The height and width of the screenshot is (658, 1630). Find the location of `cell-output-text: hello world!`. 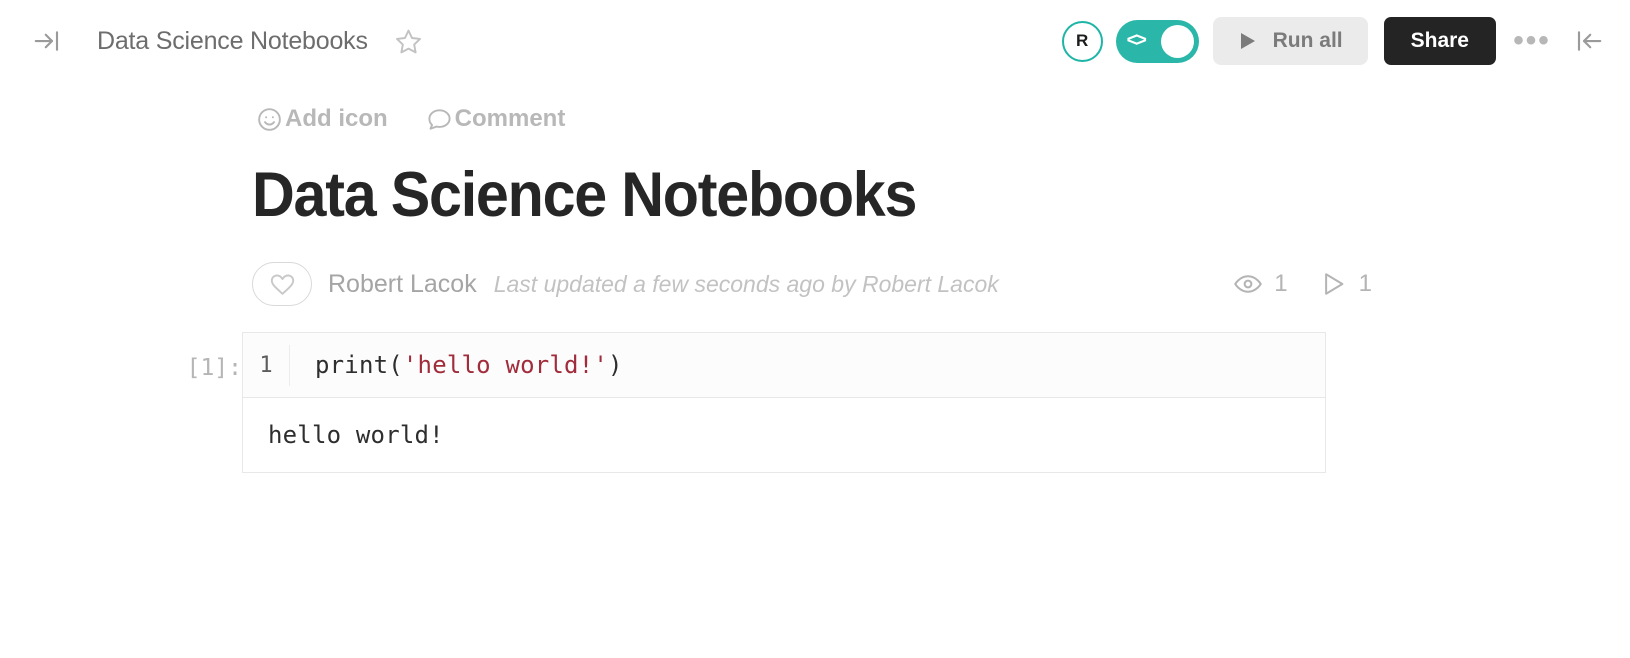

cell-output-text: hello world! is located at coordinates (356, 435).